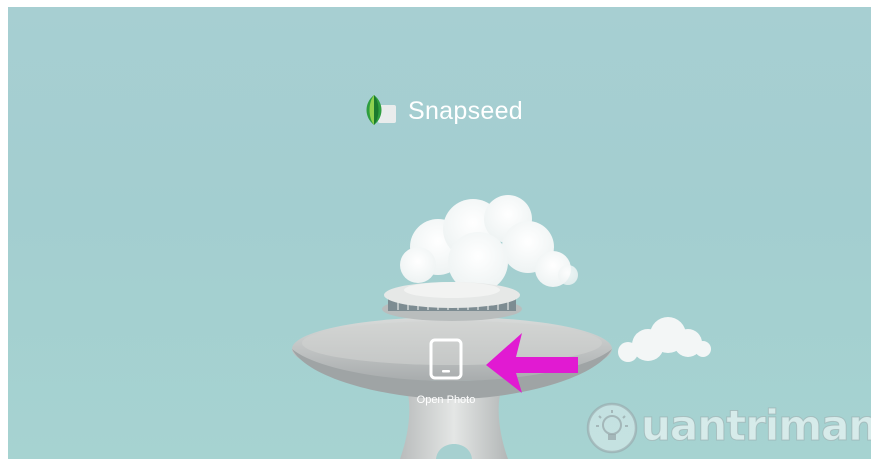 Image resolution: width=873 pixels, height=461 pixels. What do you see at coordinates (664, 339) in the screenshot?
I see `small-cloud` at bounding box center [664, 339].